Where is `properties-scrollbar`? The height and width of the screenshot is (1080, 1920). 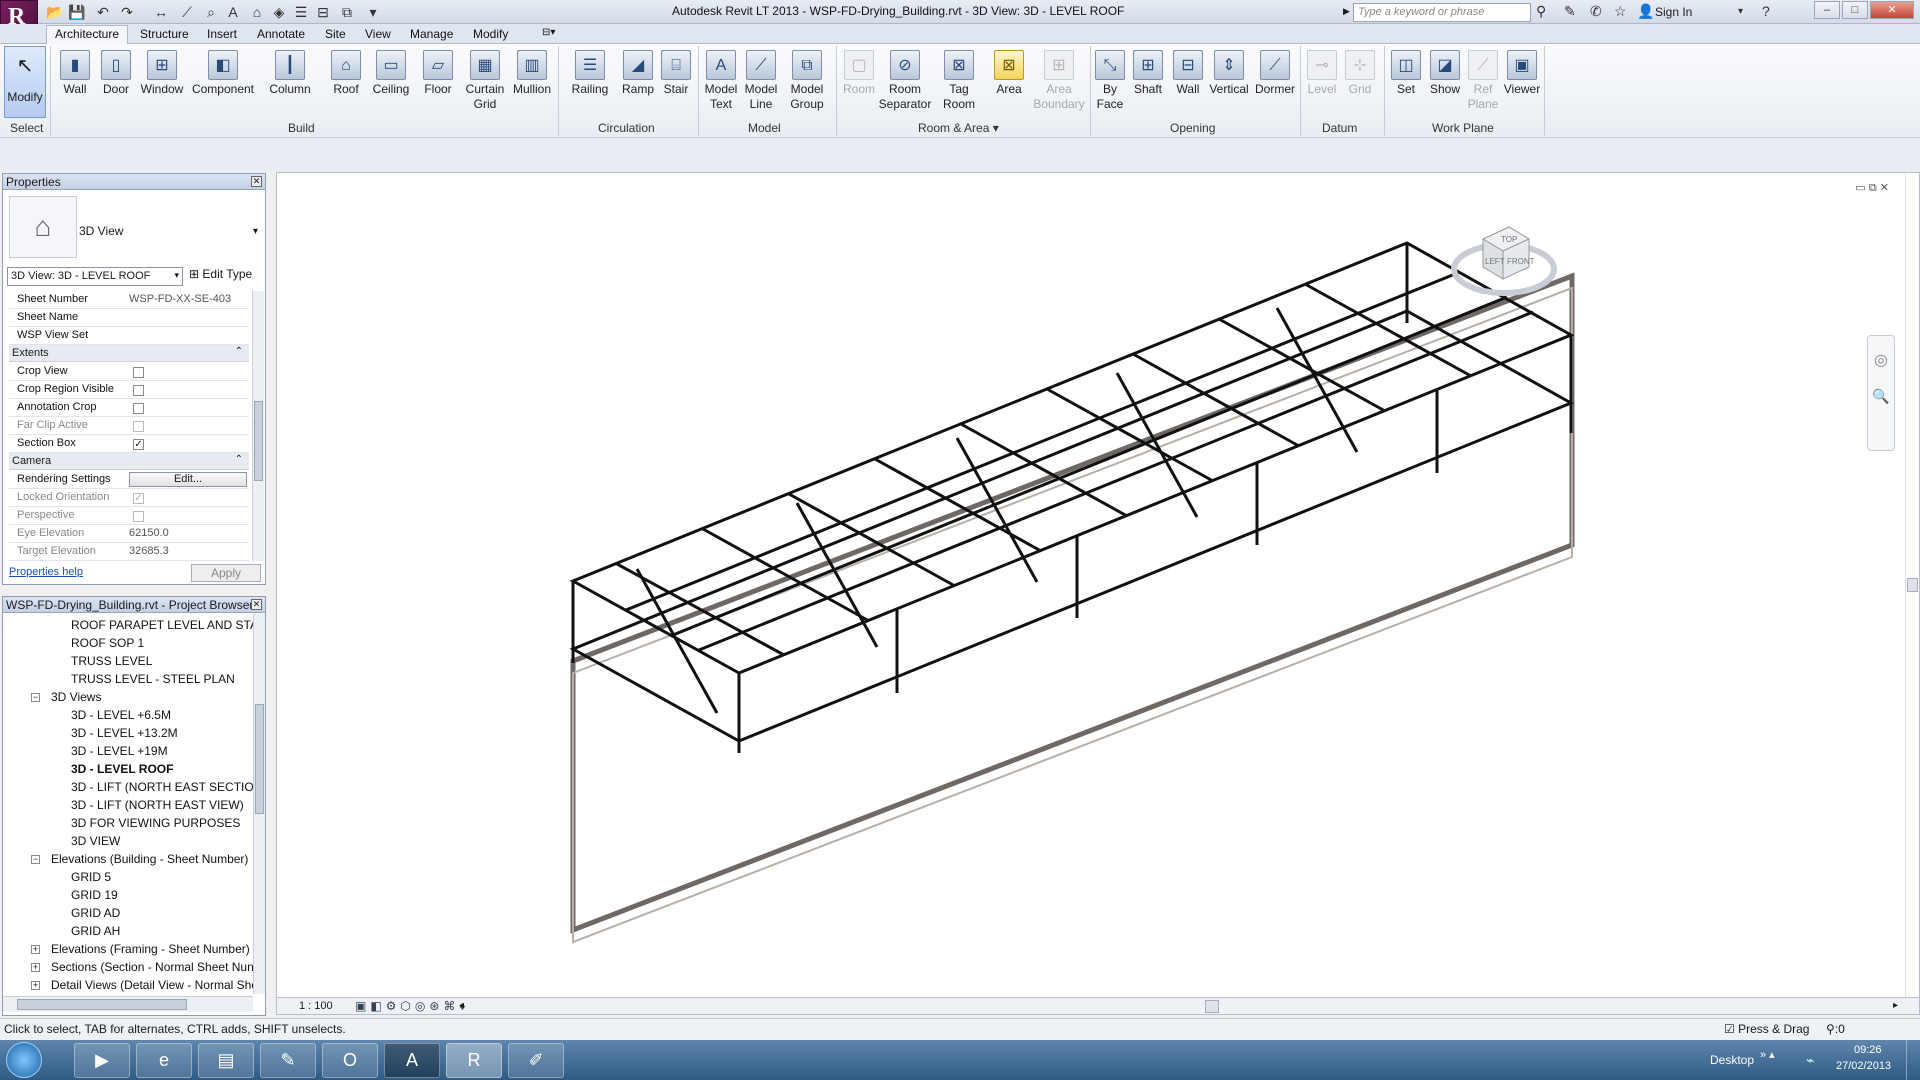 properties-scrollbar is located at coordinates (258, 426).